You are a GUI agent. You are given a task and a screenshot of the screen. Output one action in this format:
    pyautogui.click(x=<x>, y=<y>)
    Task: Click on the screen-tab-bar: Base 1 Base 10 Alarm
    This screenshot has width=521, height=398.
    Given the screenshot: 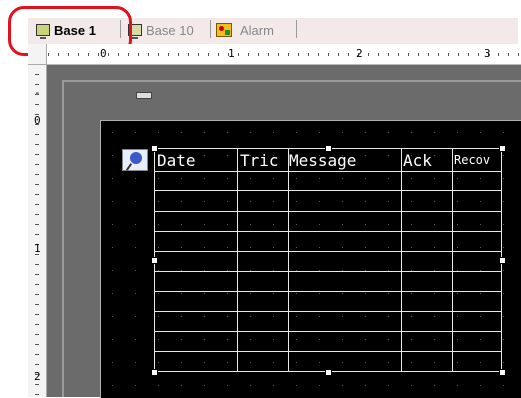 What is the action you would take?
    pyautogui.click(x=260, y=28)
    